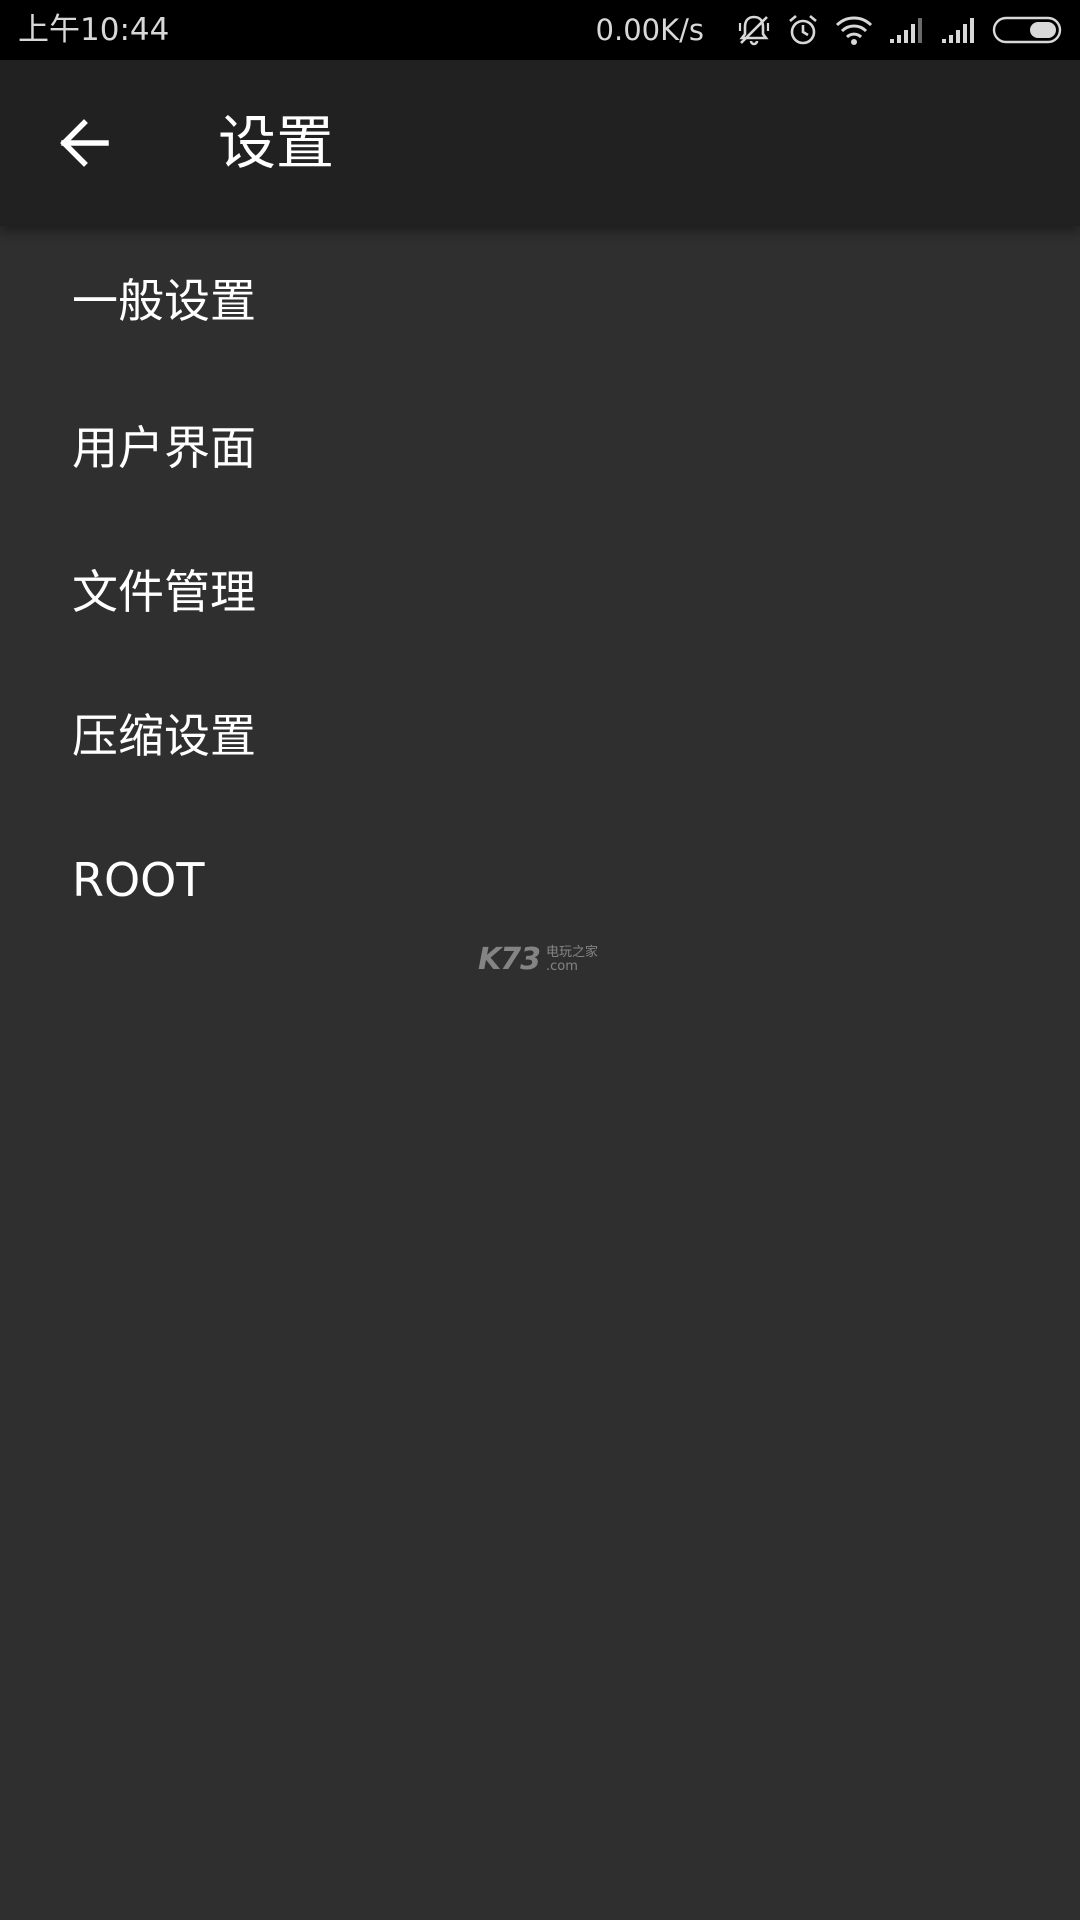  I want to click on status-bar: 上午10:44 0.00K/s, so click(540, 30).